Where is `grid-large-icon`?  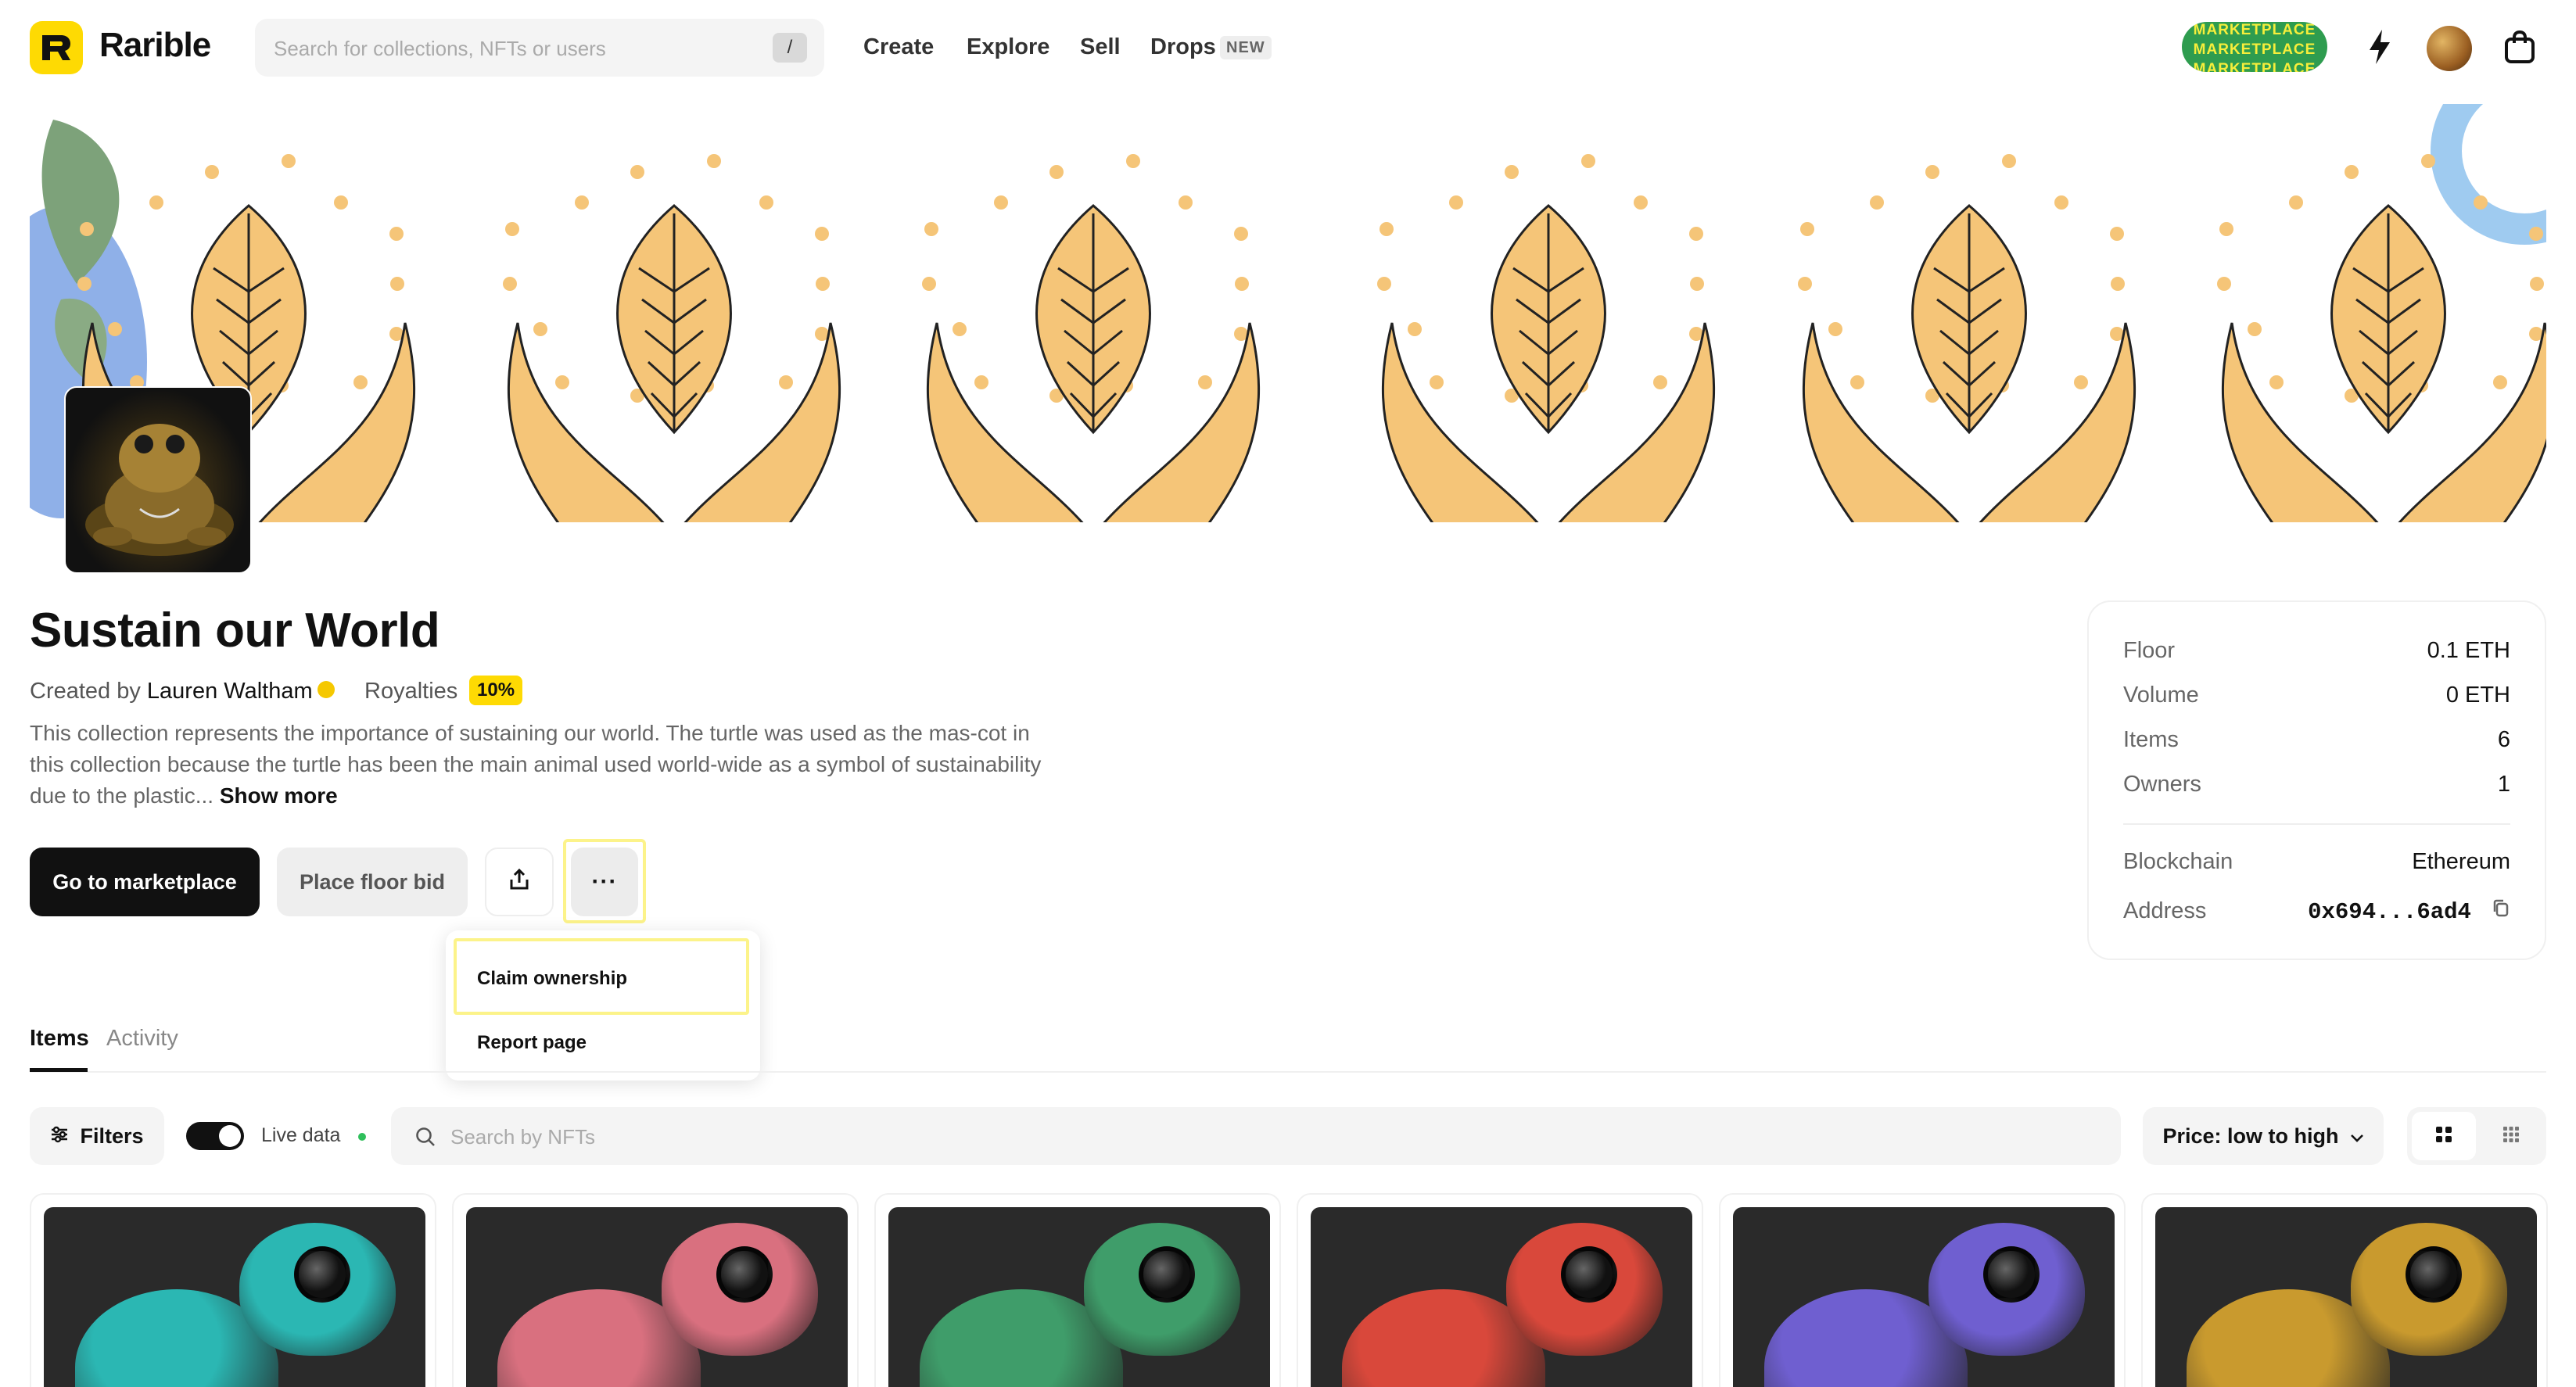 grid-large-icon is located at coordinates (2444, 1136).